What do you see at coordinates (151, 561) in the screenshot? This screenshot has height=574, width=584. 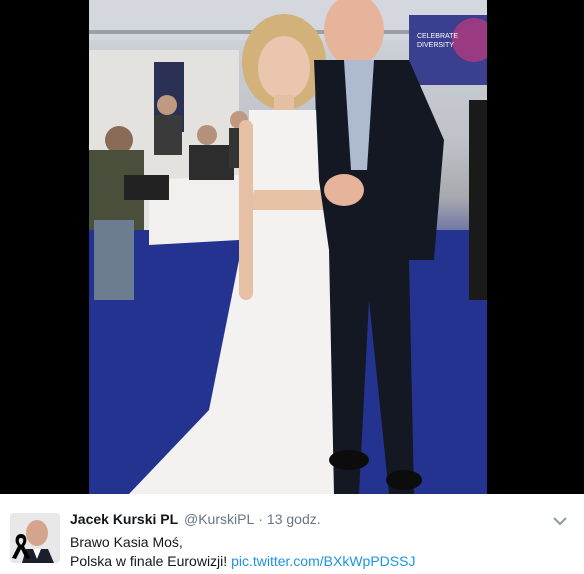 I see `tweet-text-line-2-prefix: Polska w finale Eurowizji!` at bounding box center [151, 561].